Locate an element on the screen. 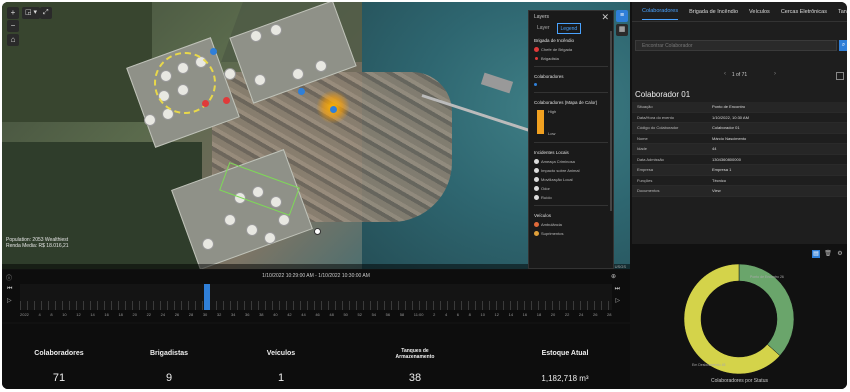 The height and width of the screenshot is (392, 850). zoom-in-button: + is located at coordinates (13, 13).